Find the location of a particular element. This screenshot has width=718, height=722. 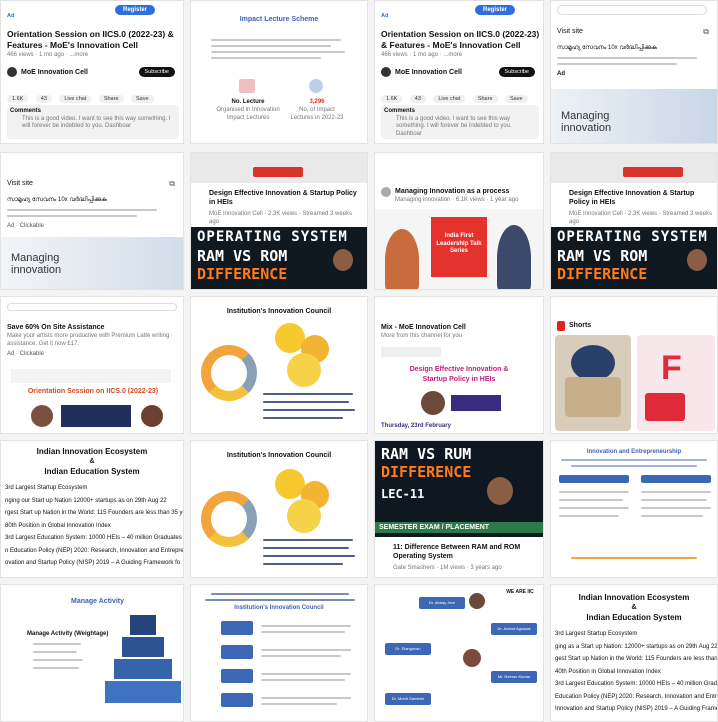

mix-title: Mix - MoE Innovation Cell is located at coordinates (423, 327).